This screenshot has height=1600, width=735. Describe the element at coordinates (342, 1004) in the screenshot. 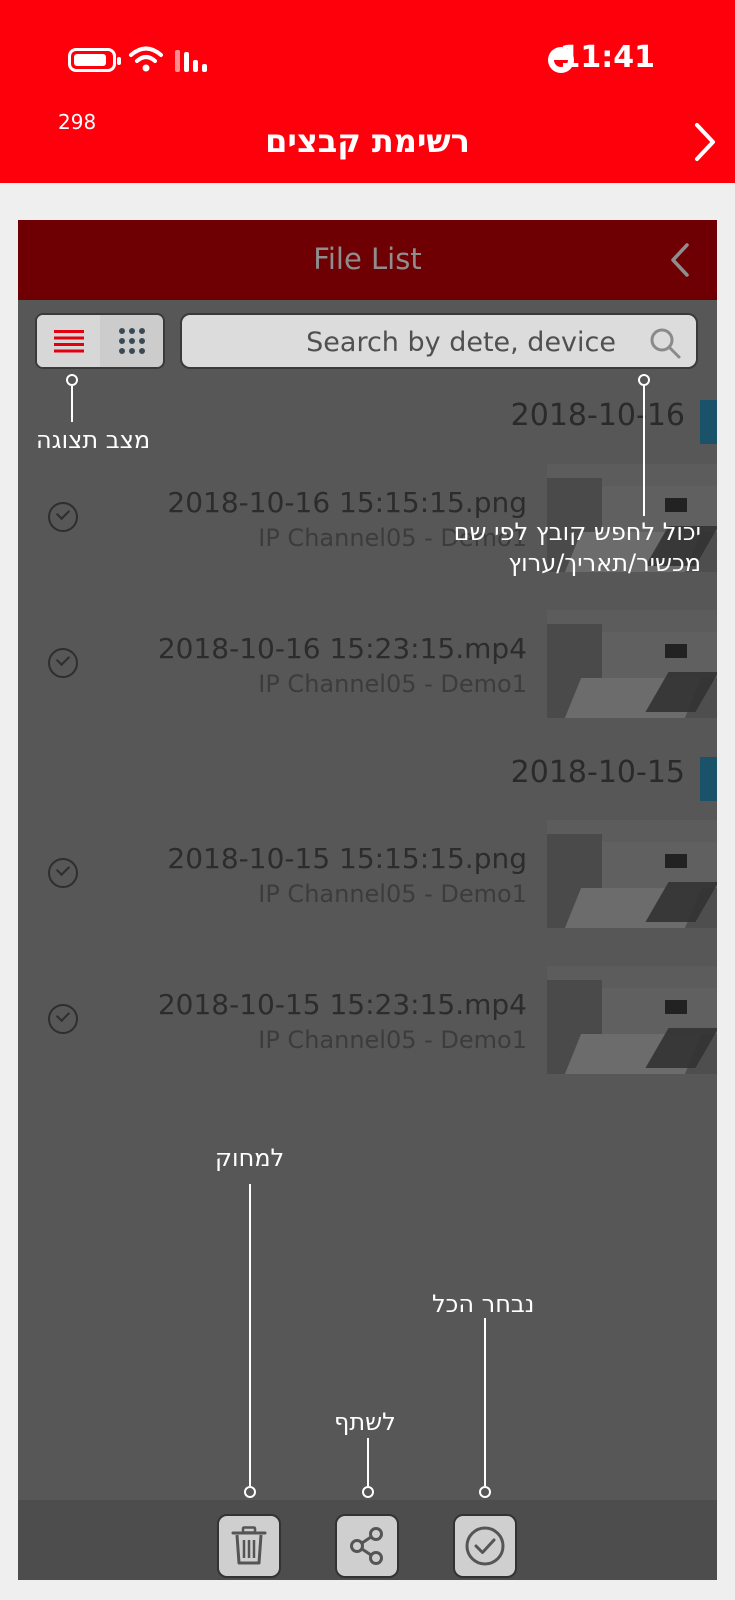

I see `file-name: 2018-10-15 15:23:15.mp4` at that location.